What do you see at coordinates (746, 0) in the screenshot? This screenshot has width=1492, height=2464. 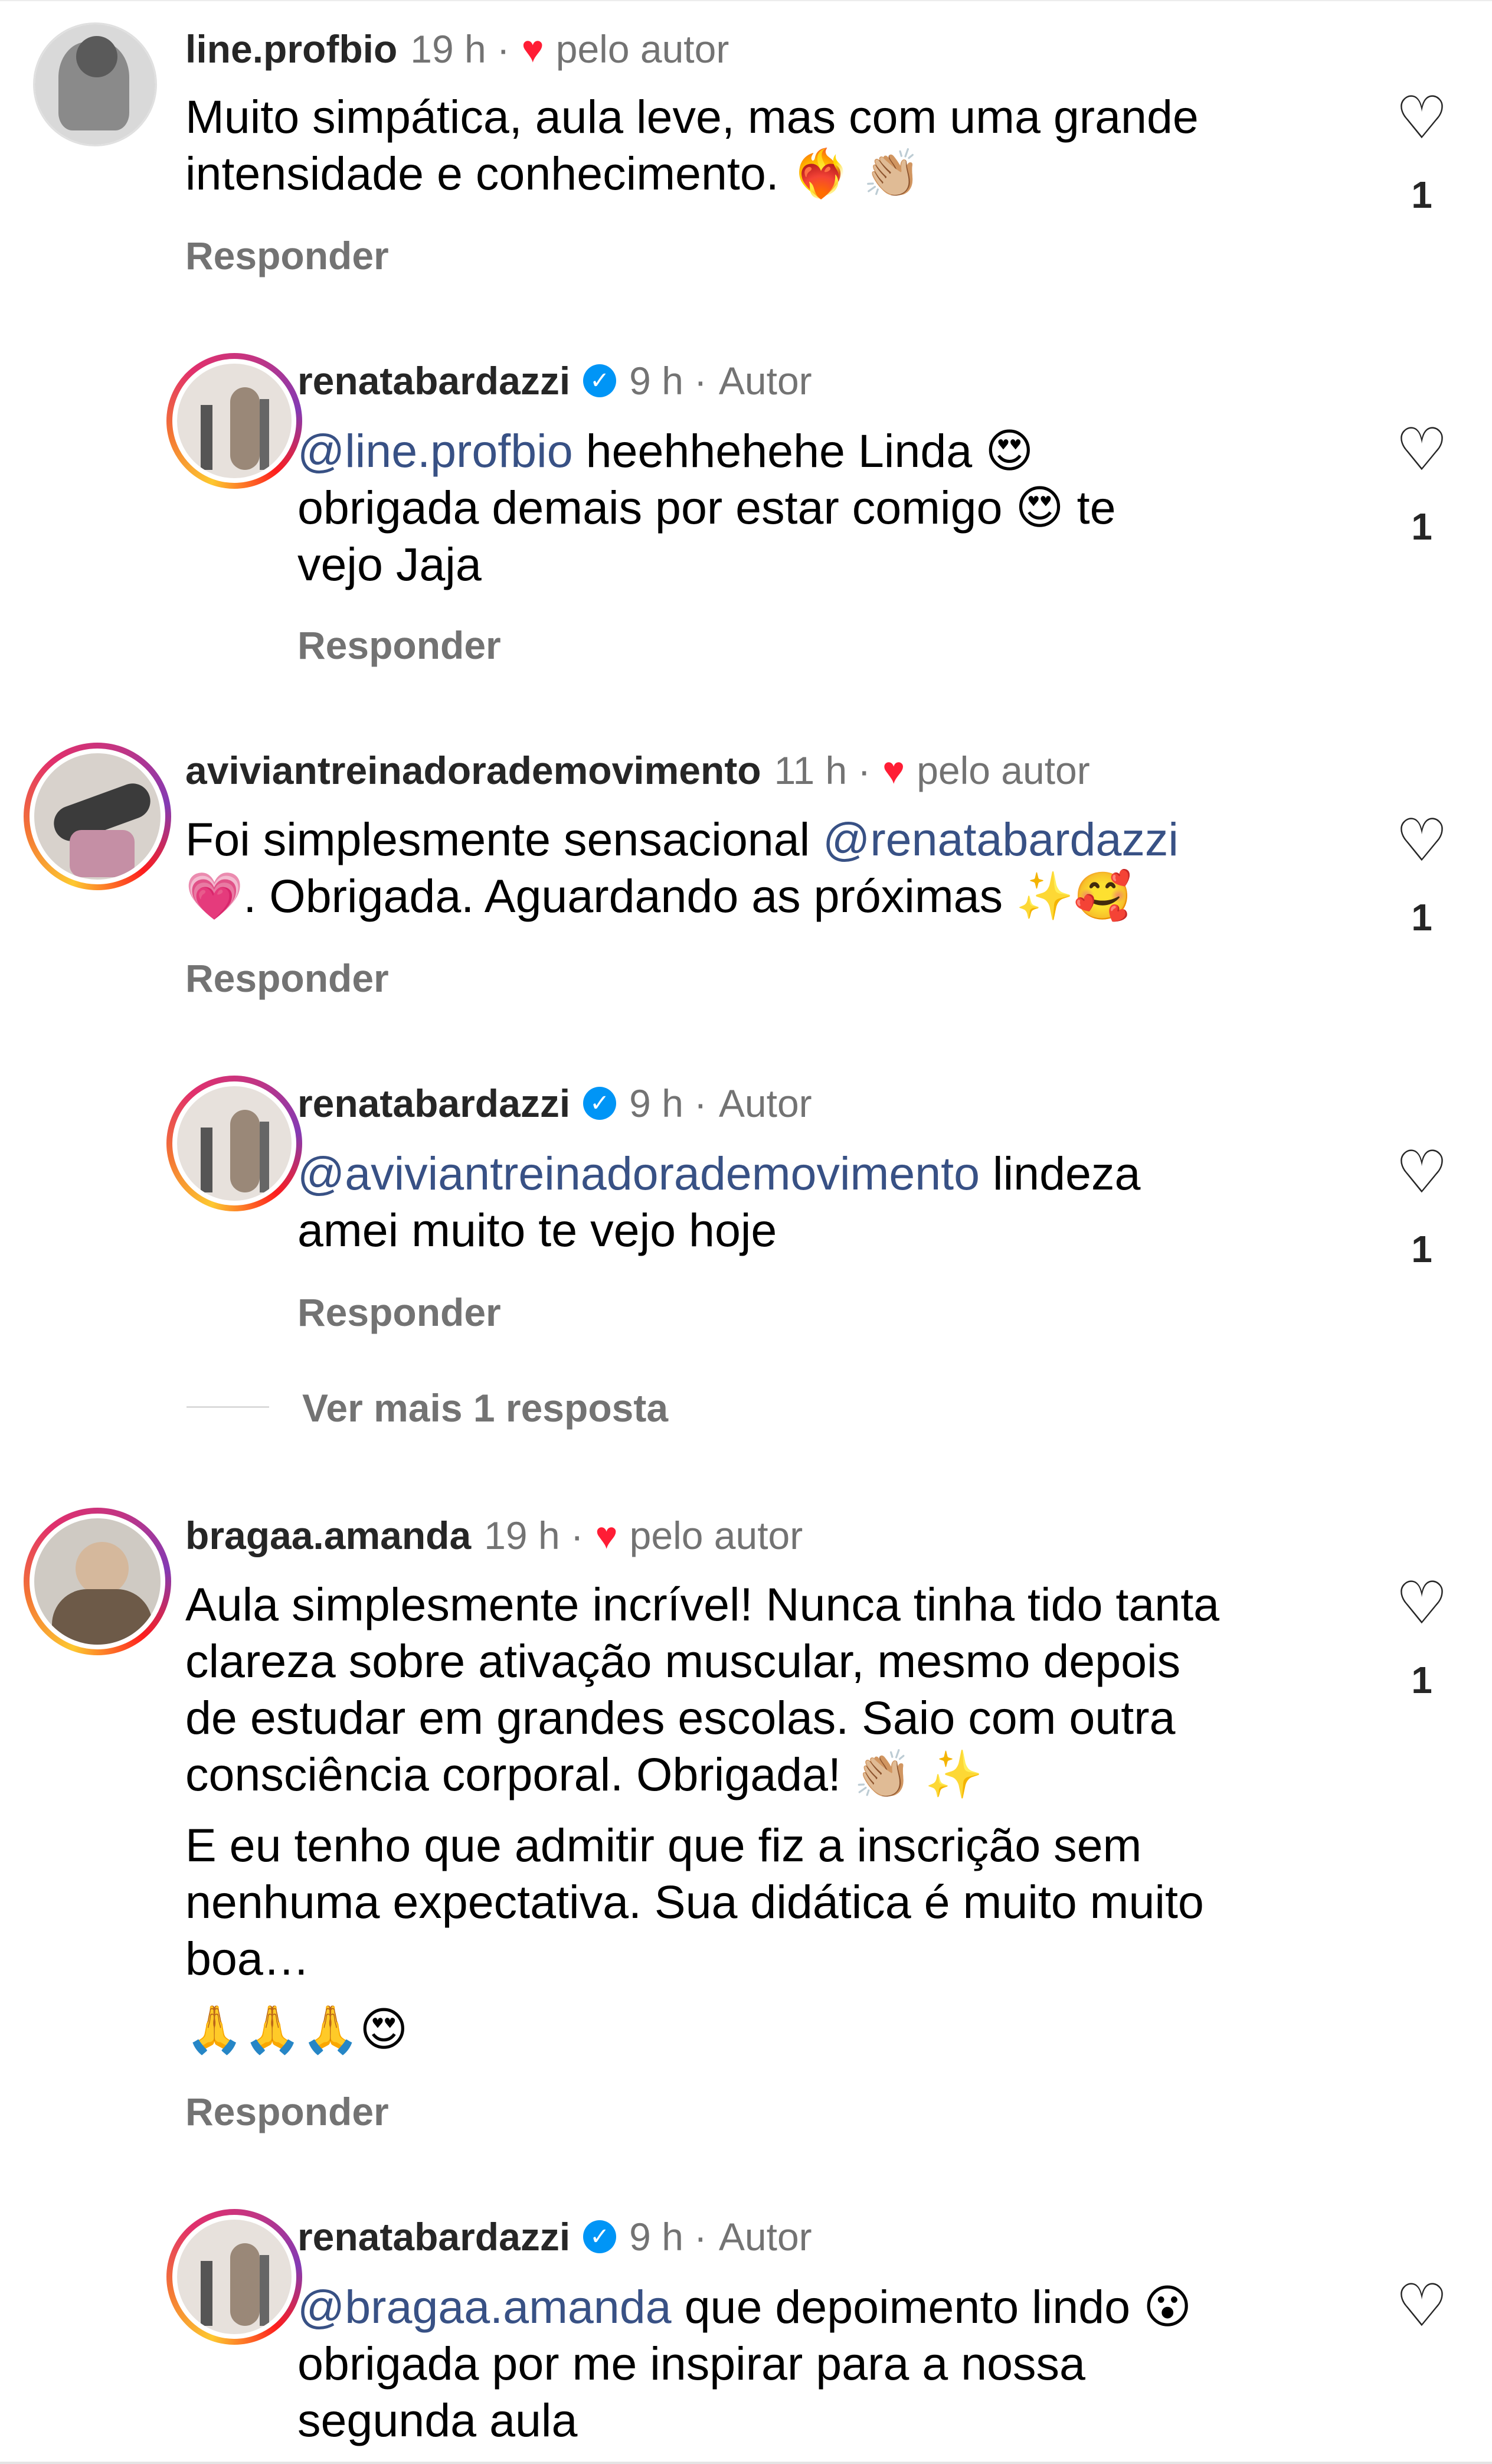 I see `top-divider` at bounding box center [746, 0].